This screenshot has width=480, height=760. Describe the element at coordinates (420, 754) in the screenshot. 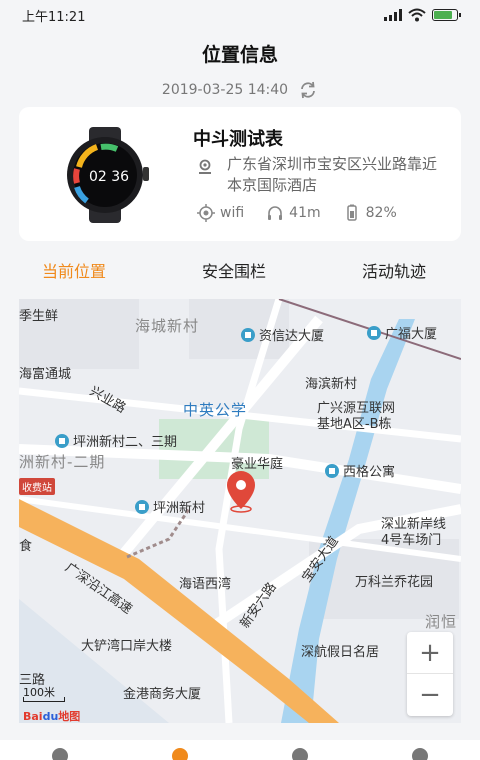

I see `nav-profile-icon` at that location.